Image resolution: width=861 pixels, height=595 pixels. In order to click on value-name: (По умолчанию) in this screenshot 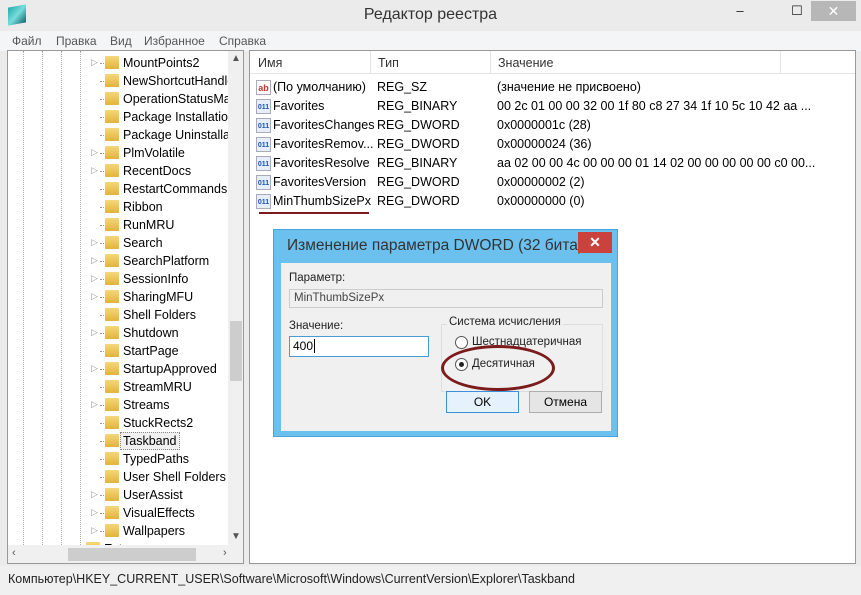, I will do `click(319, 87)`.